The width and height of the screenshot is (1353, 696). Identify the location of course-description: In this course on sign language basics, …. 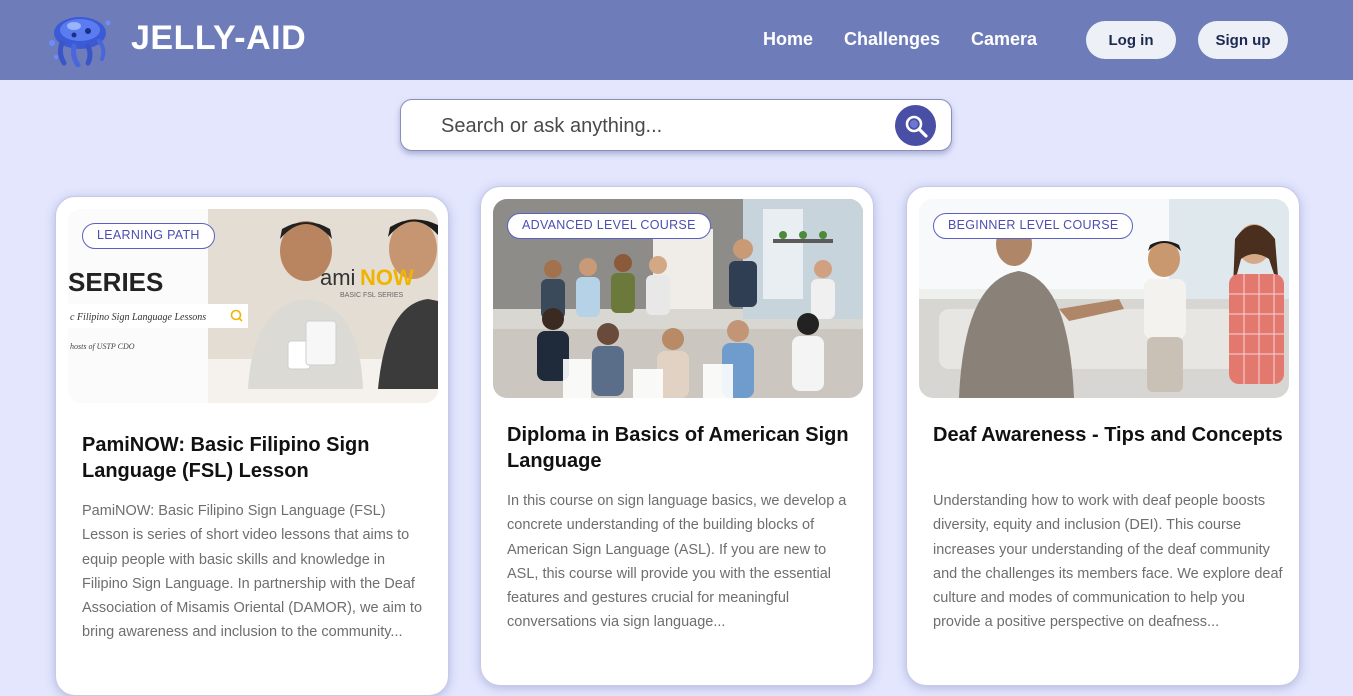
(677, 562).